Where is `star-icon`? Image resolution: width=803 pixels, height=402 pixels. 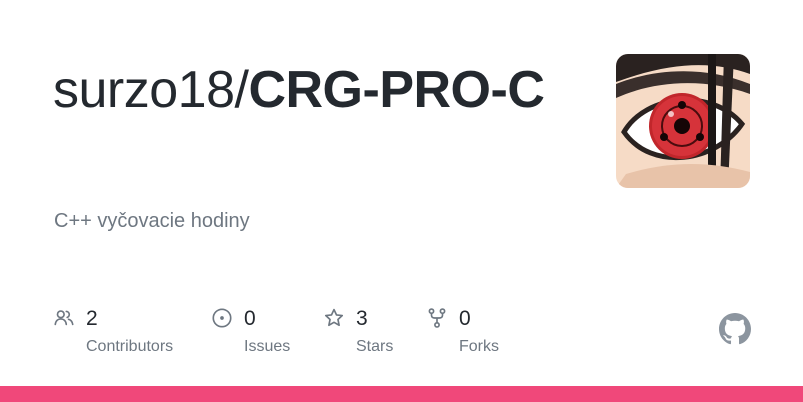
star-icon is located at coordinates (334, 317).